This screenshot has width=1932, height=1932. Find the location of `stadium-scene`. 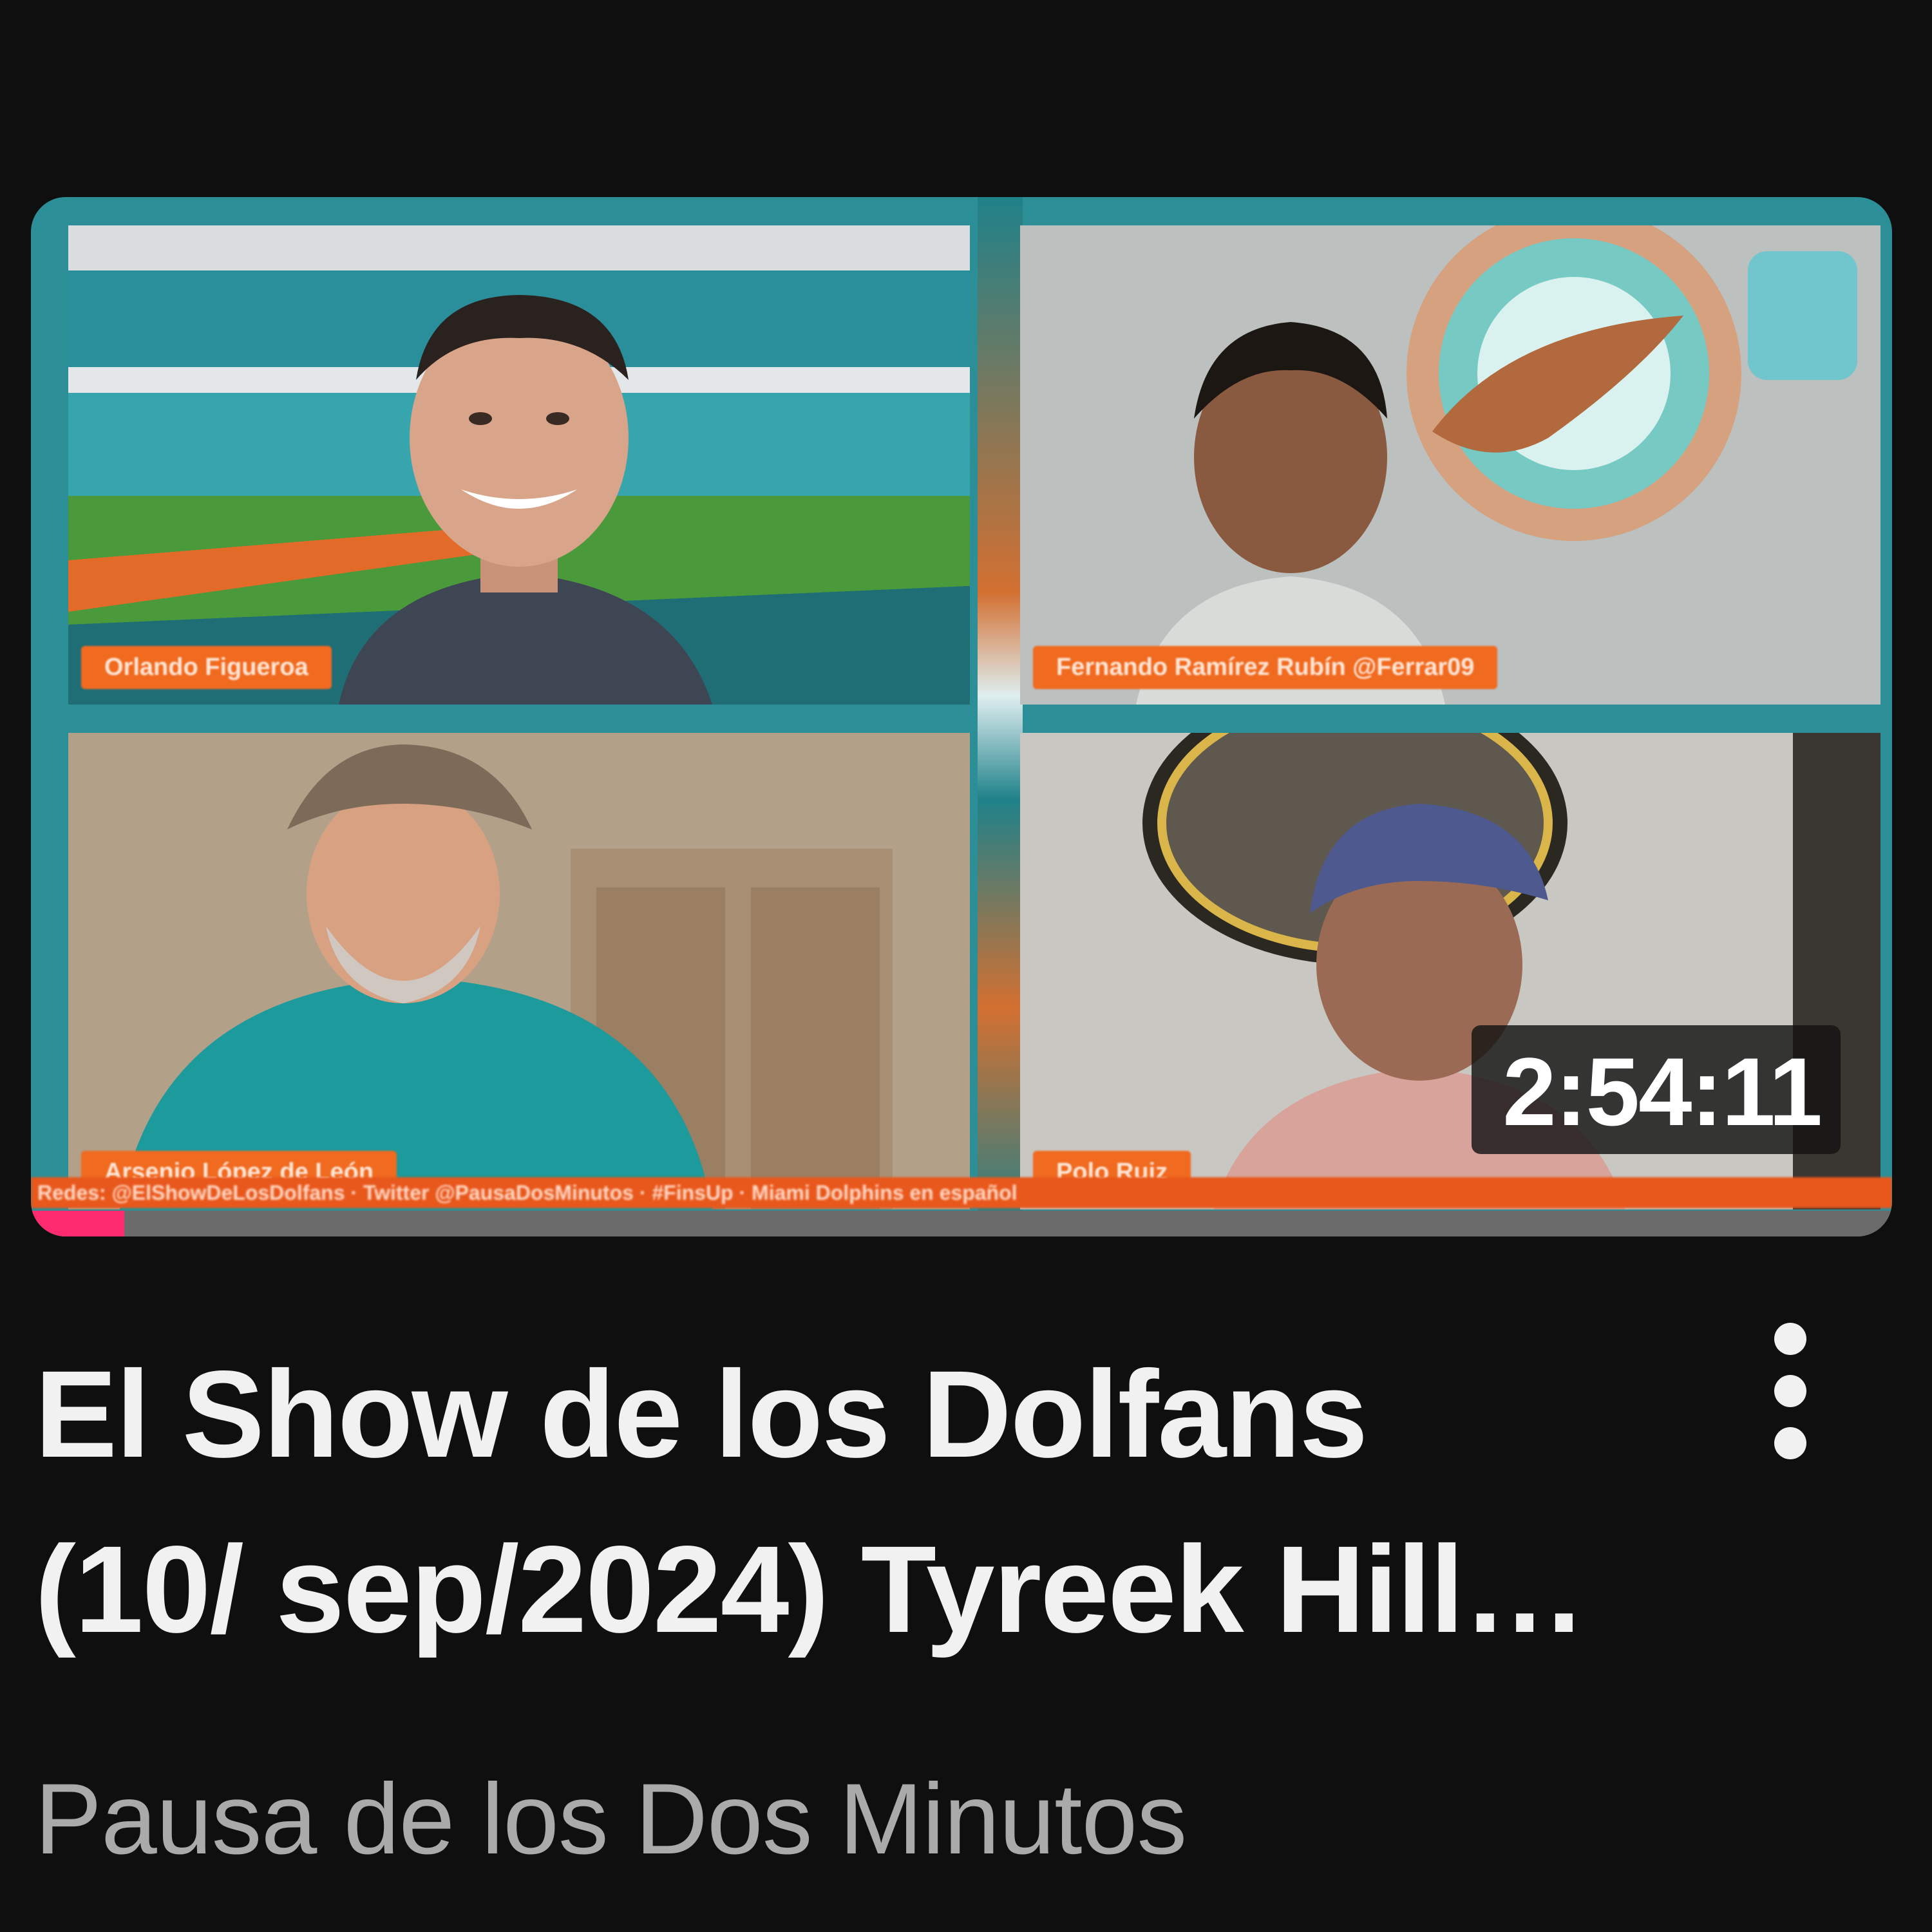

stadium-scene is located at coordinates (519, 465).